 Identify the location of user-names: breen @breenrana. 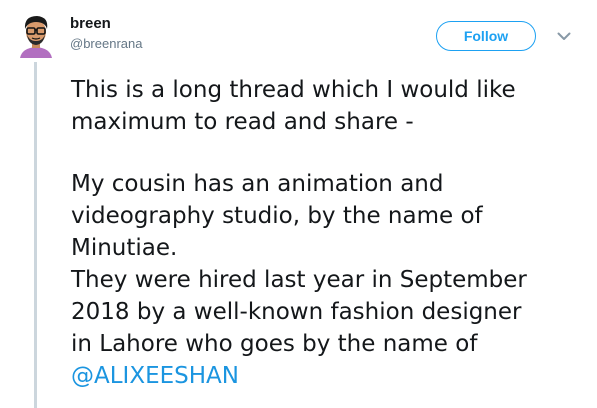
(106, 33).